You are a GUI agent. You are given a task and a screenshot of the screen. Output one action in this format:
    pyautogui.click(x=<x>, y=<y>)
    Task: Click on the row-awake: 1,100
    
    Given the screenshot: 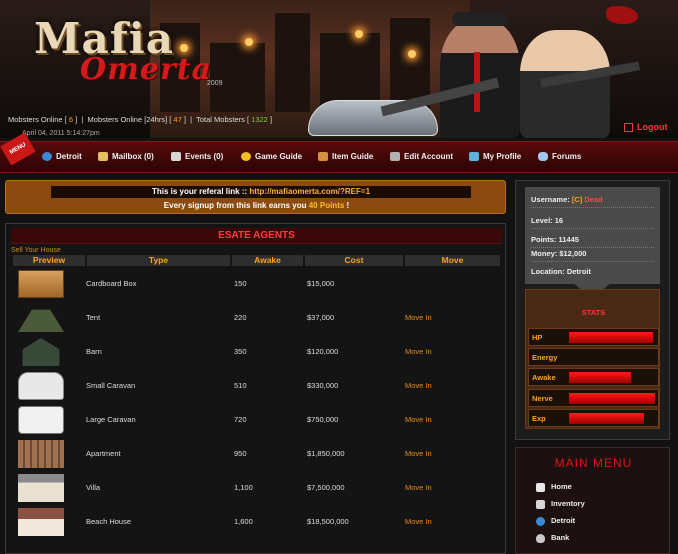 What is the action you would take?
    pyautogui.click(x=243, y=487)
    